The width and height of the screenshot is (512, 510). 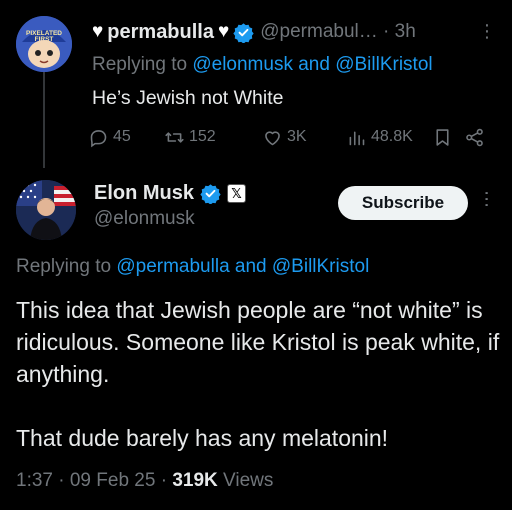 What do you see at coordinates (144, 219) in the screenshot?
I see `main-handle: @elonmusk` at bounding box center [144, 219].